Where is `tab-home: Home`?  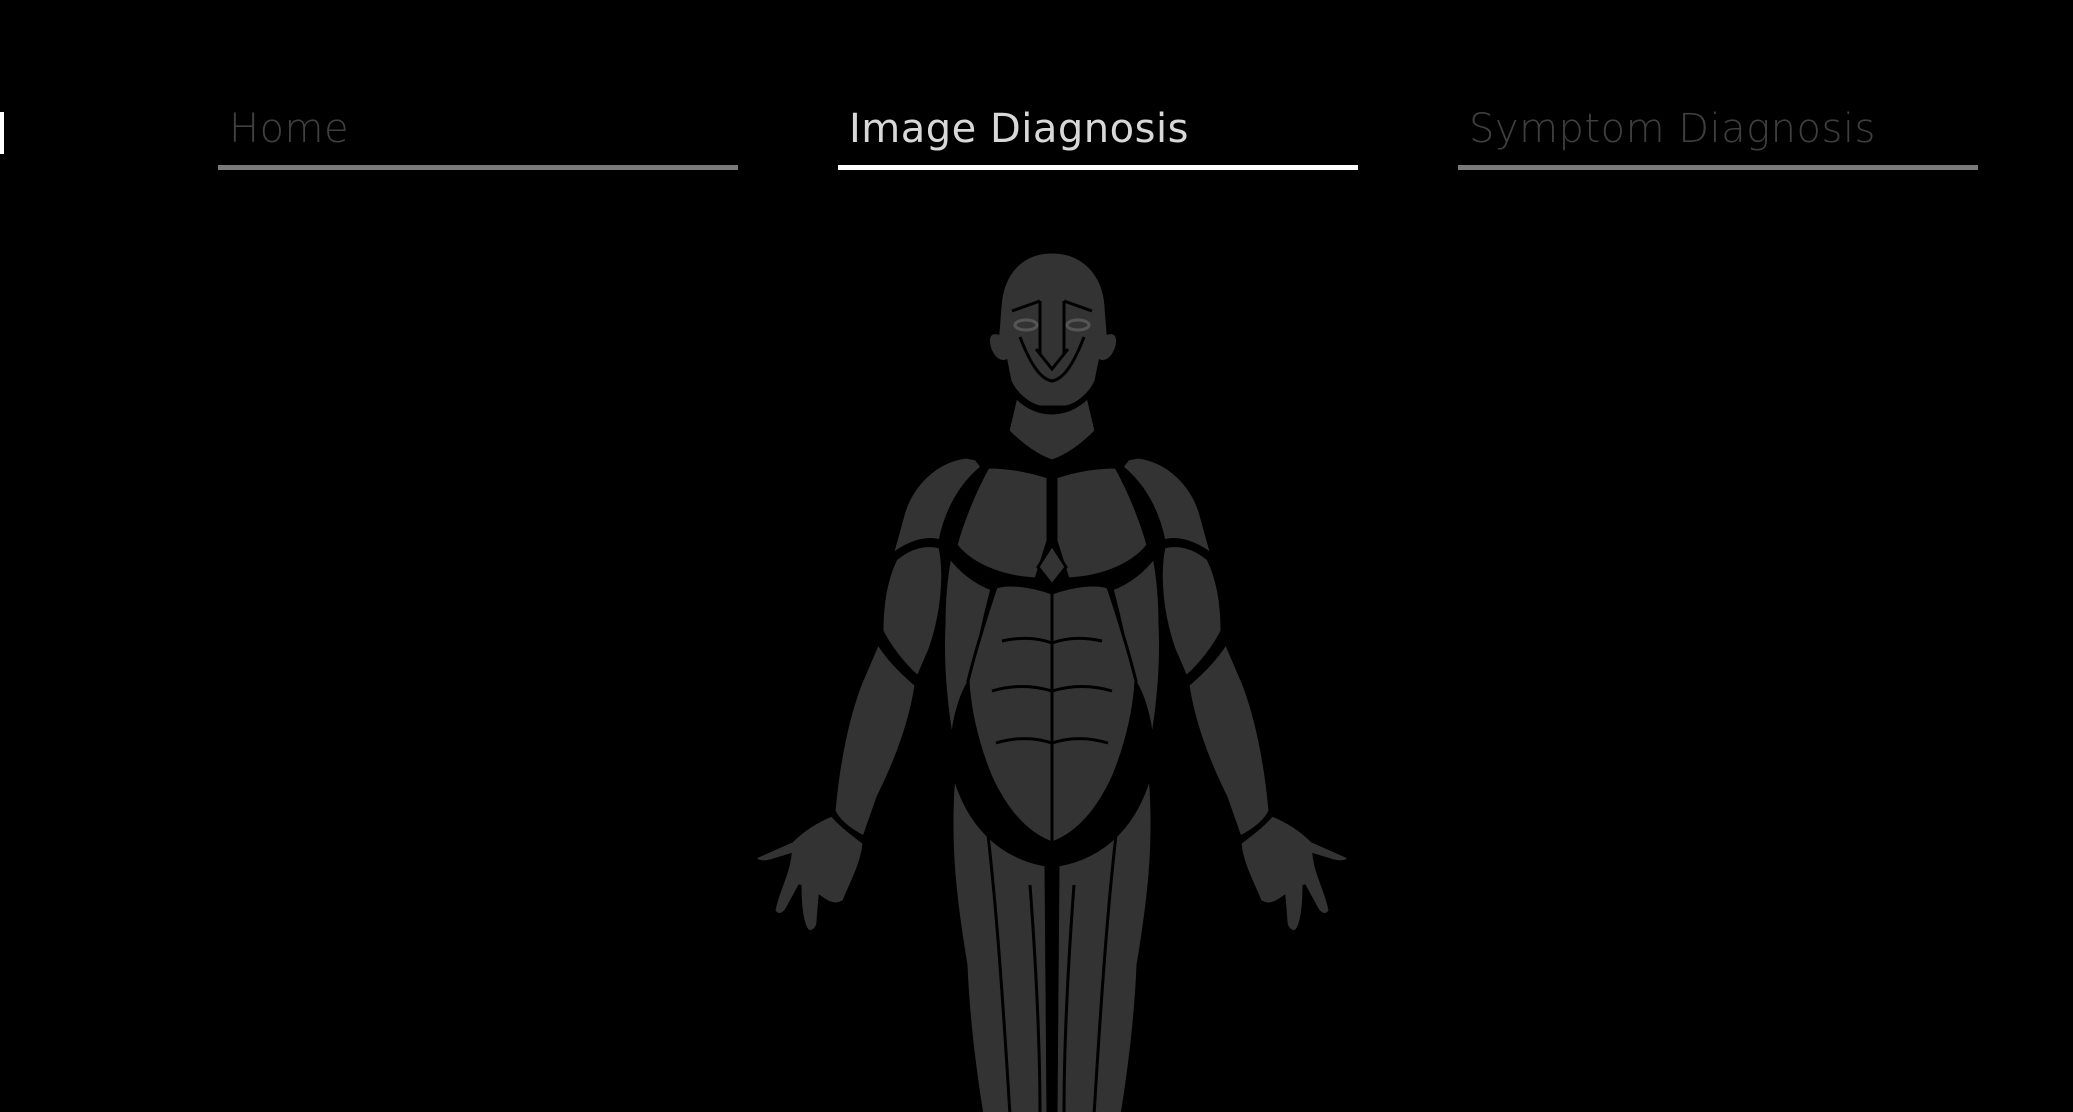
tab-home: Home is located at coordinates (478, 135).